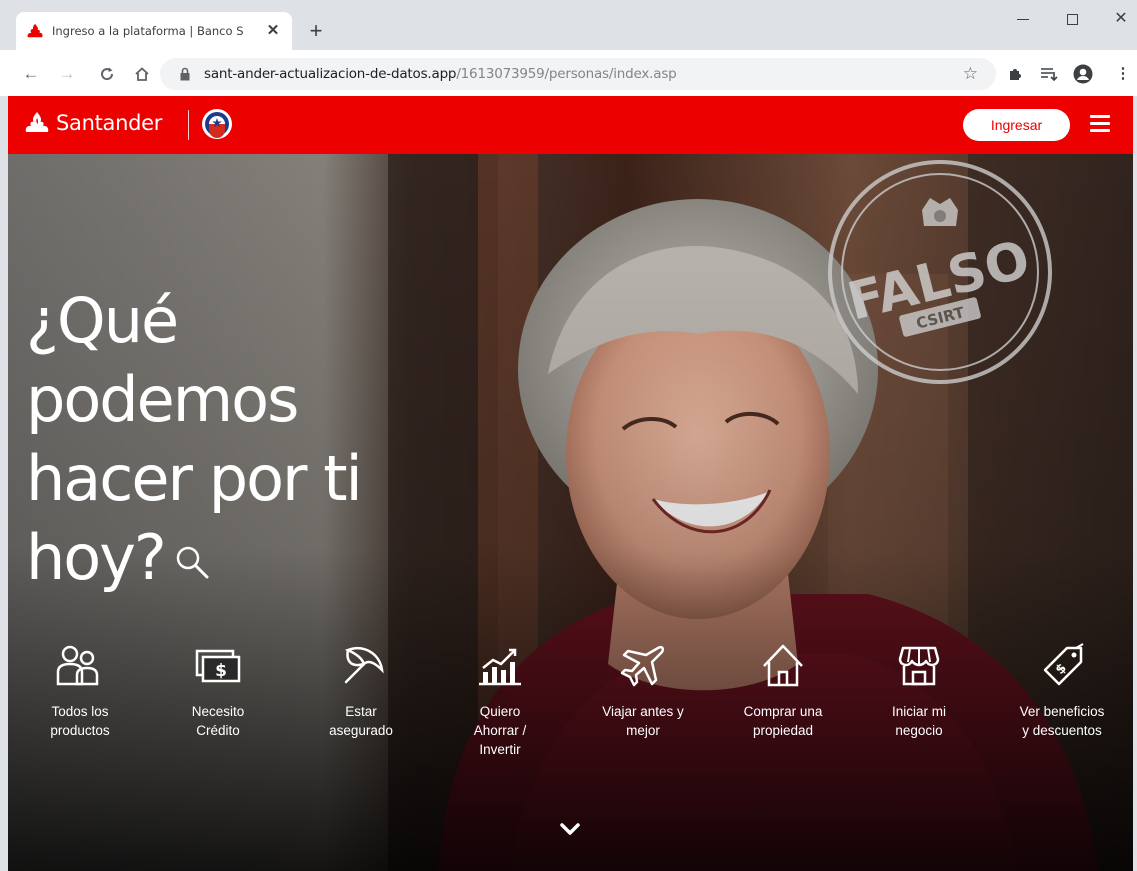 Image resolution: width=1137 pixels, height=871 pixels. What do you see at coordinates (783, 691) in the screenshot?
I see `product-comprar-propiedad: Comprar una propiedad` at bounding box center [783, 691].